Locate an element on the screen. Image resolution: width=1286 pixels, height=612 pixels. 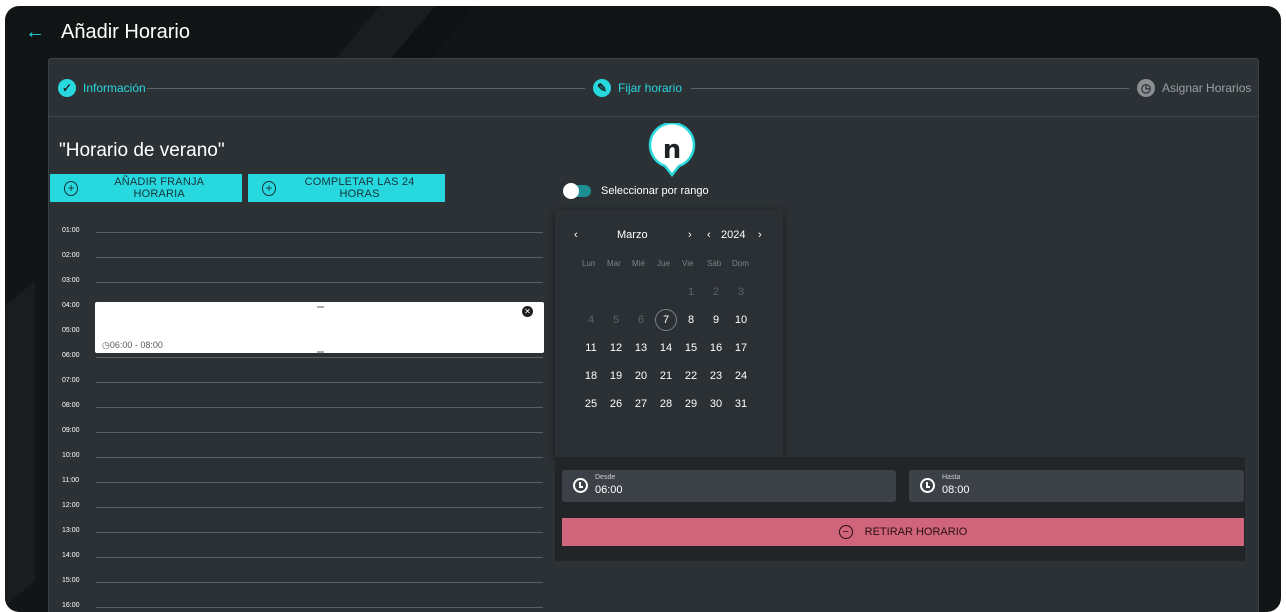
arrow-left-icon: ← is located at coordinates (36, 32).